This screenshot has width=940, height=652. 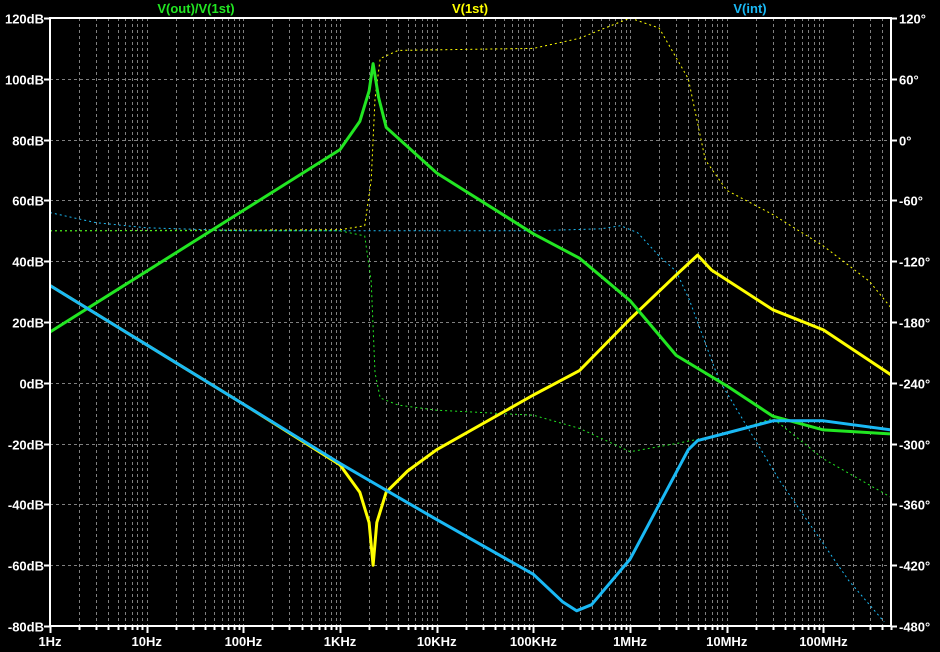 What do you see at coordinates (28, 201) in the screenshot?
I see `y-tick-label-left: 60dB` at bounding box center [28, 201].